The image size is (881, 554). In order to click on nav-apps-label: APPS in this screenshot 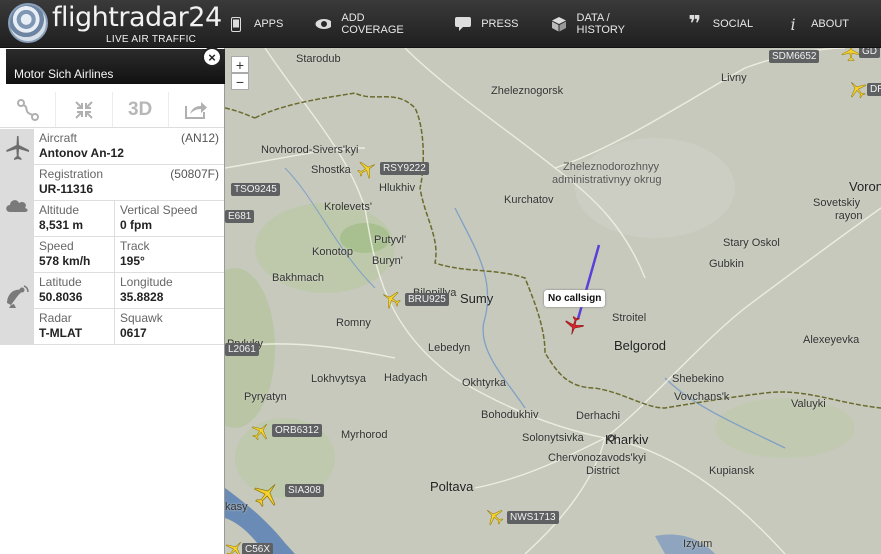, I will do `click(269, 24)`.